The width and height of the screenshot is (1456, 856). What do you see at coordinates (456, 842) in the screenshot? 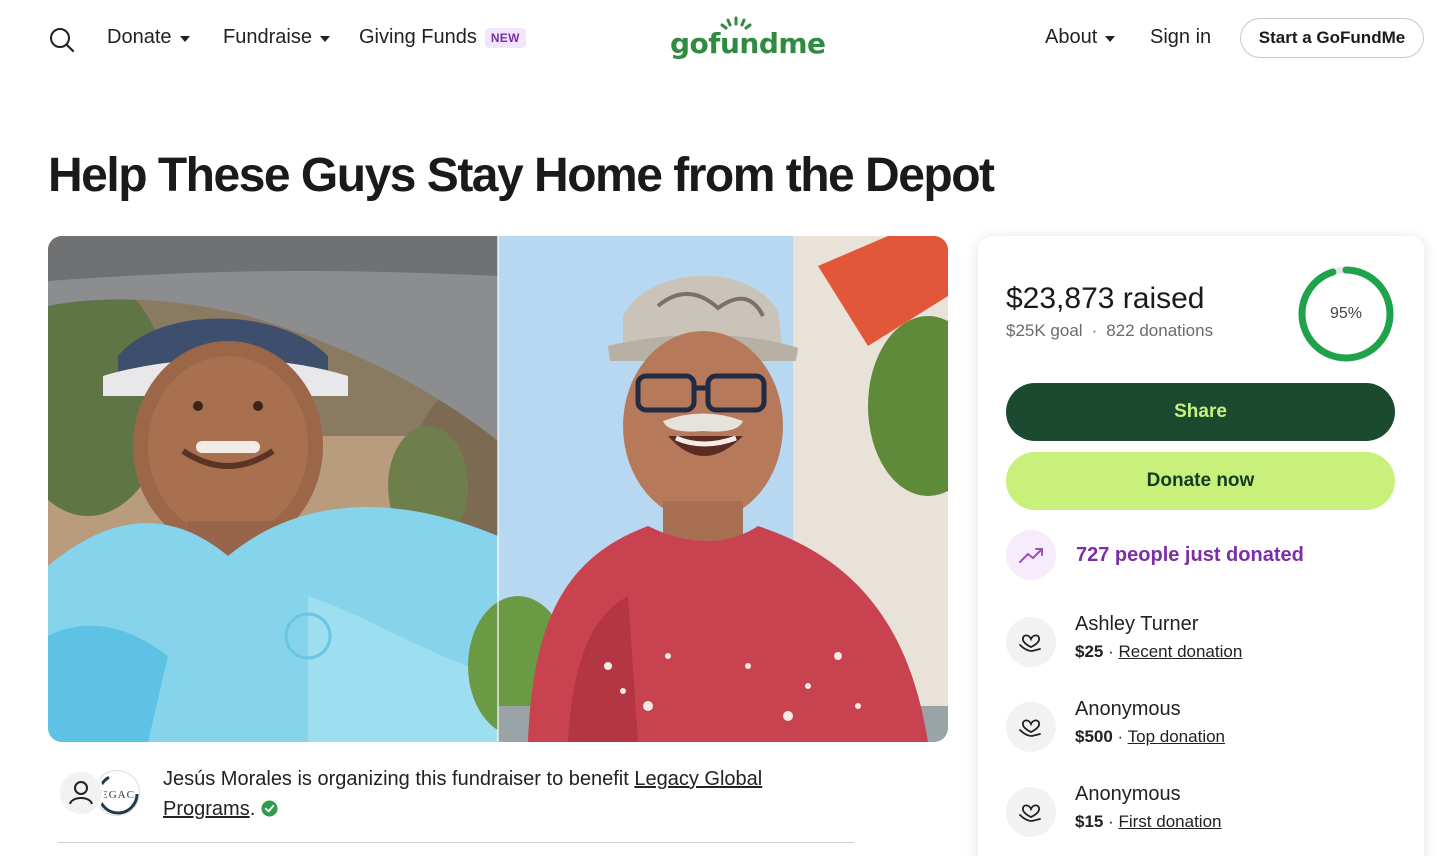
I see `section-divider` at bounding box center [456, 842].